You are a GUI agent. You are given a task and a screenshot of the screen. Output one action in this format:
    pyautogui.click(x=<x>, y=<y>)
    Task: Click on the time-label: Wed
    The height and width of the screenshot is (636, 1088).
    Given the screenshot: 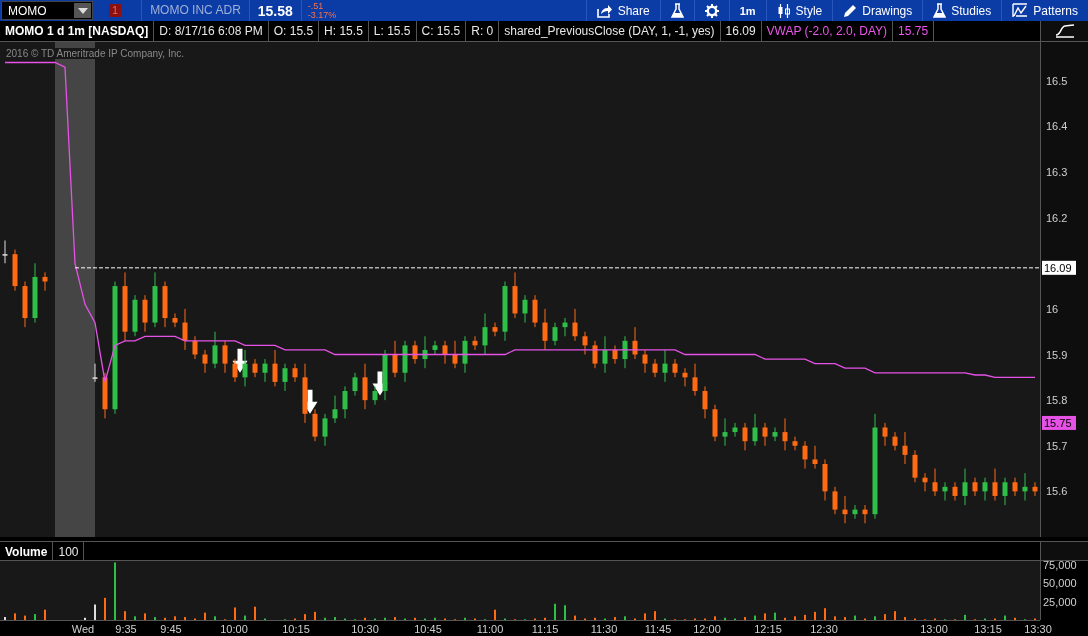 What is the action you would take?
    pyautogui.click(x=83, y=629)
    